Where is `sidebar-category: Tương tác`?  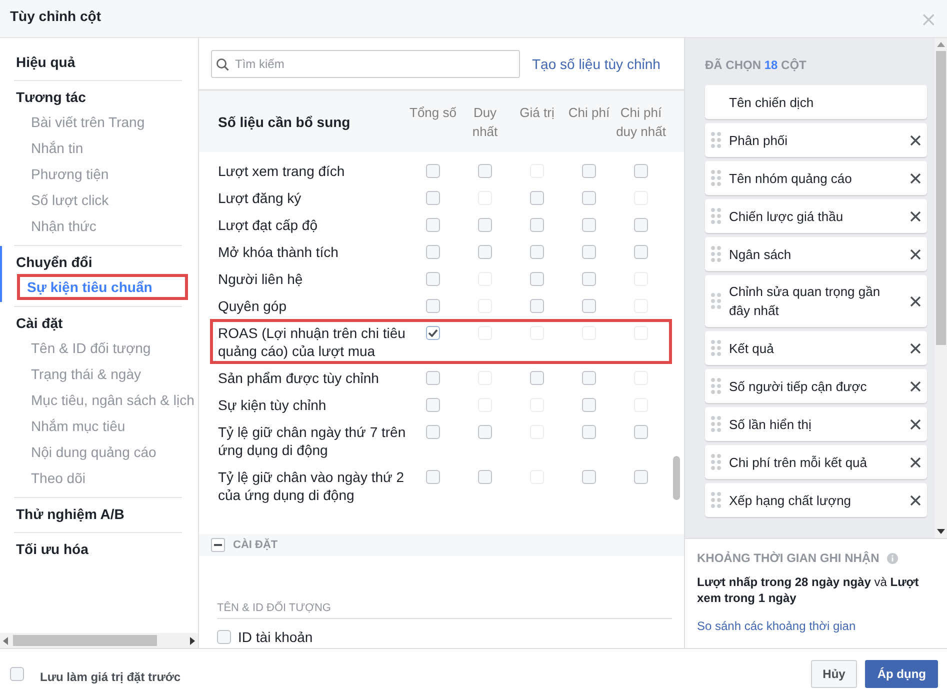 sidebar-category: Tương tác is located at coordinates (98, 97).